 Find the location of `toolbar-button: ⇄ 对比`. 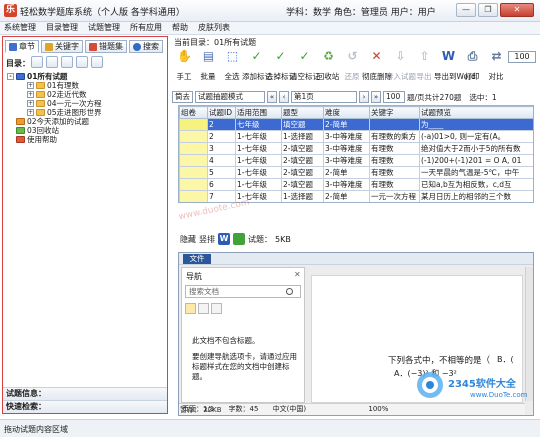

toolbar-button: ⇄ 对比 is located at coordinates (496, 67).